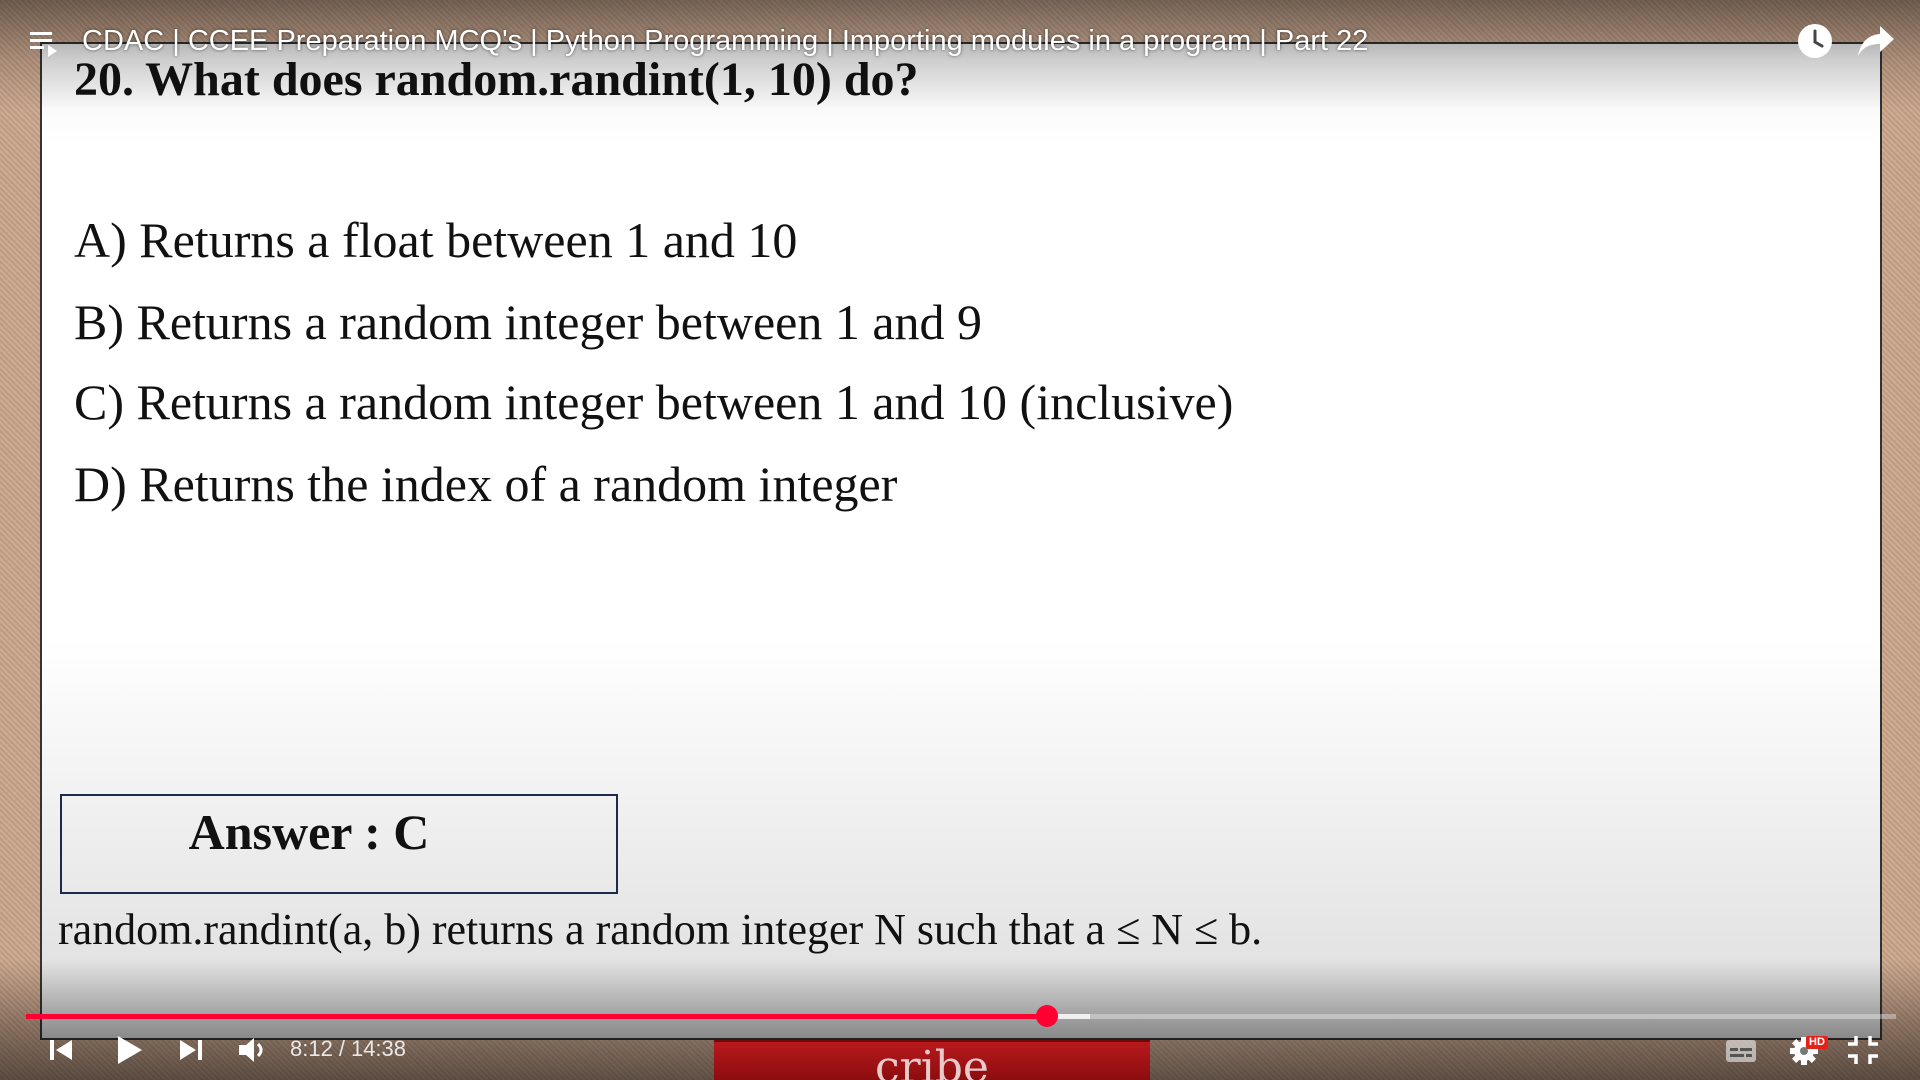 The height and width of the screenshot is (1080, 1920). I want to click on skip-next-icon, so click(191, 1050).